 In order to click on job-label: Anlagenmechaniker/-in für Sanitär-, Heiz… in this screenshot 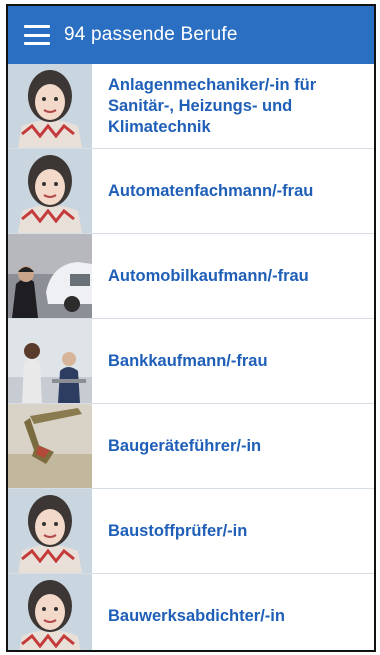, I will do `click(212, 105)`.